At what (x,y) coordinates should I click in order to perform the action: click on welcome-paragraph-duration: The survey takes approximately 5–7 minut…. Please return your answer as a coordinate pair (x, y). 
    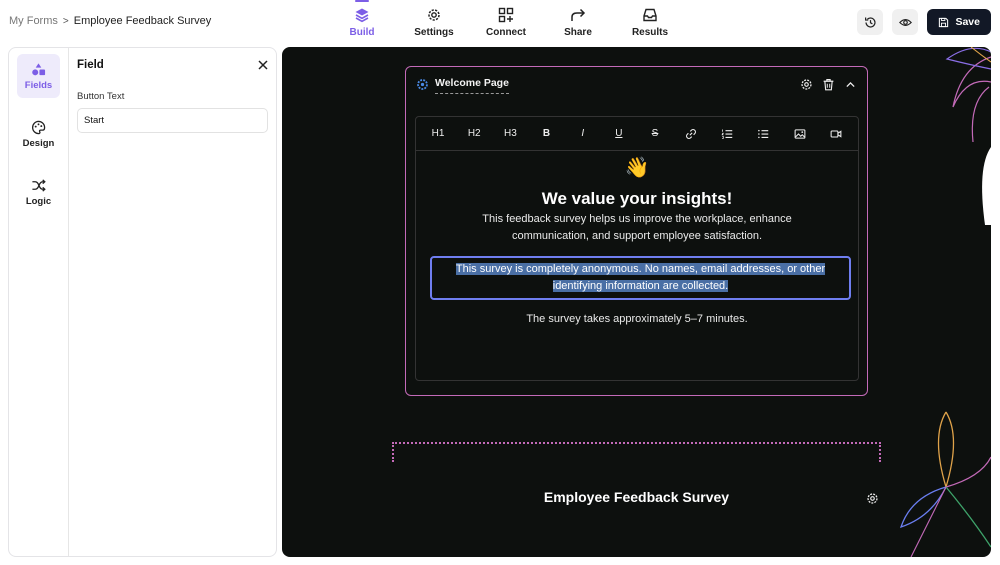
    Looking at the image, I should click on (637, 319).